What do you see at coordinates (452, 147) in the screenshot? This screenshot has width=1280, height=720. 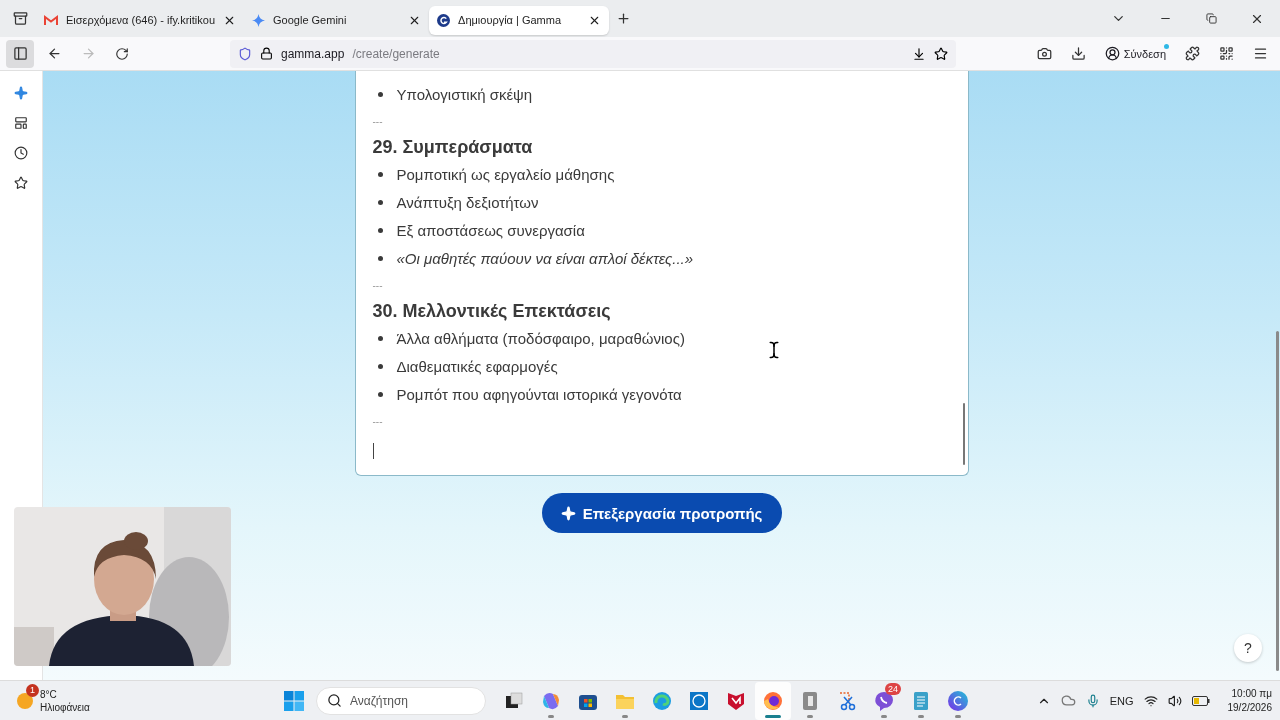 I see `section-heading: 29. Συμπεράσματα` at bounding box center [452, 147].